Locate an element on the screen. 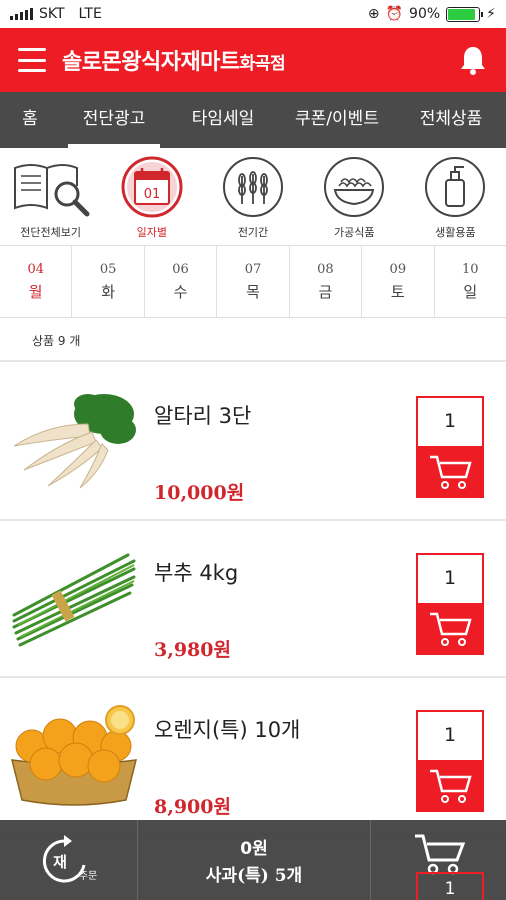  date-day: 09 is located at coordinates (398, 269).